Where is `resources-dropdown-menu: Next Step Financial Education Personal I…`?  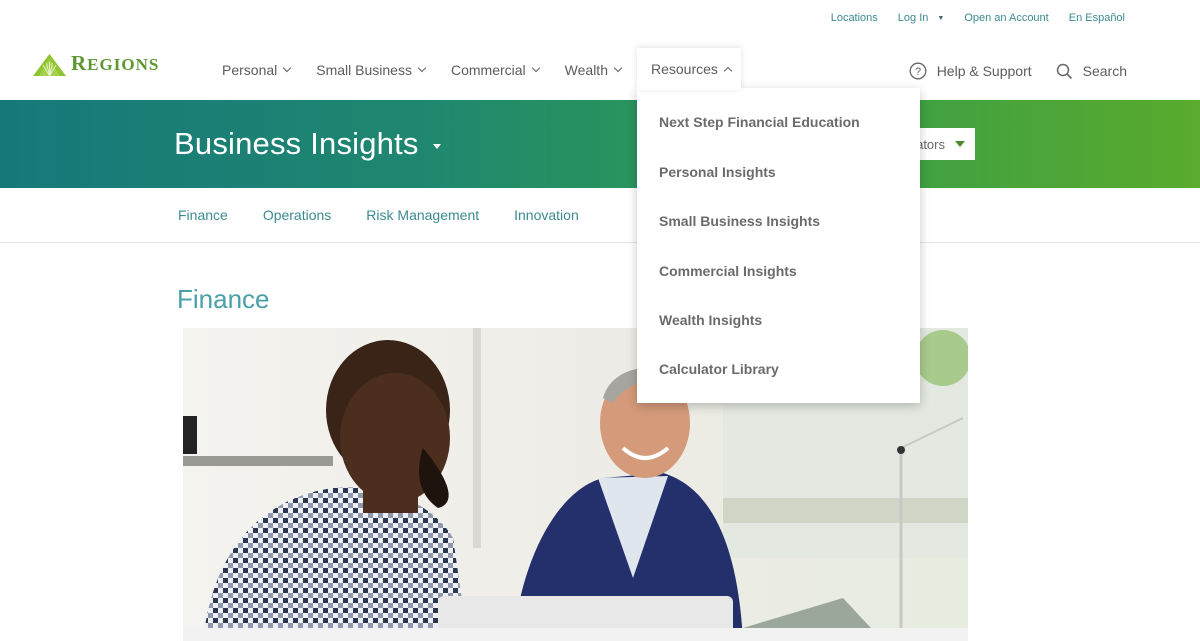 resources-dropdown-menu: Next Step Financial Education Personal I… is located at coordinates (778, 245).